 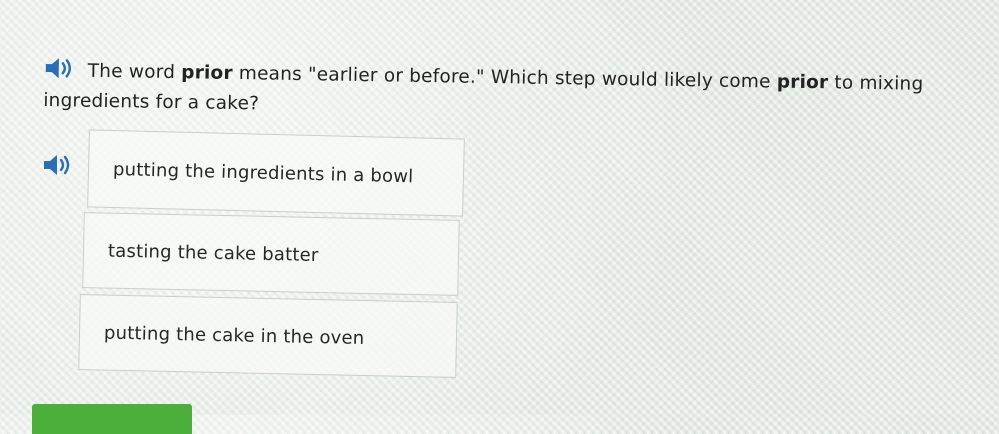 I want to click on question-part-1: The word, so click(x=134, y=72).